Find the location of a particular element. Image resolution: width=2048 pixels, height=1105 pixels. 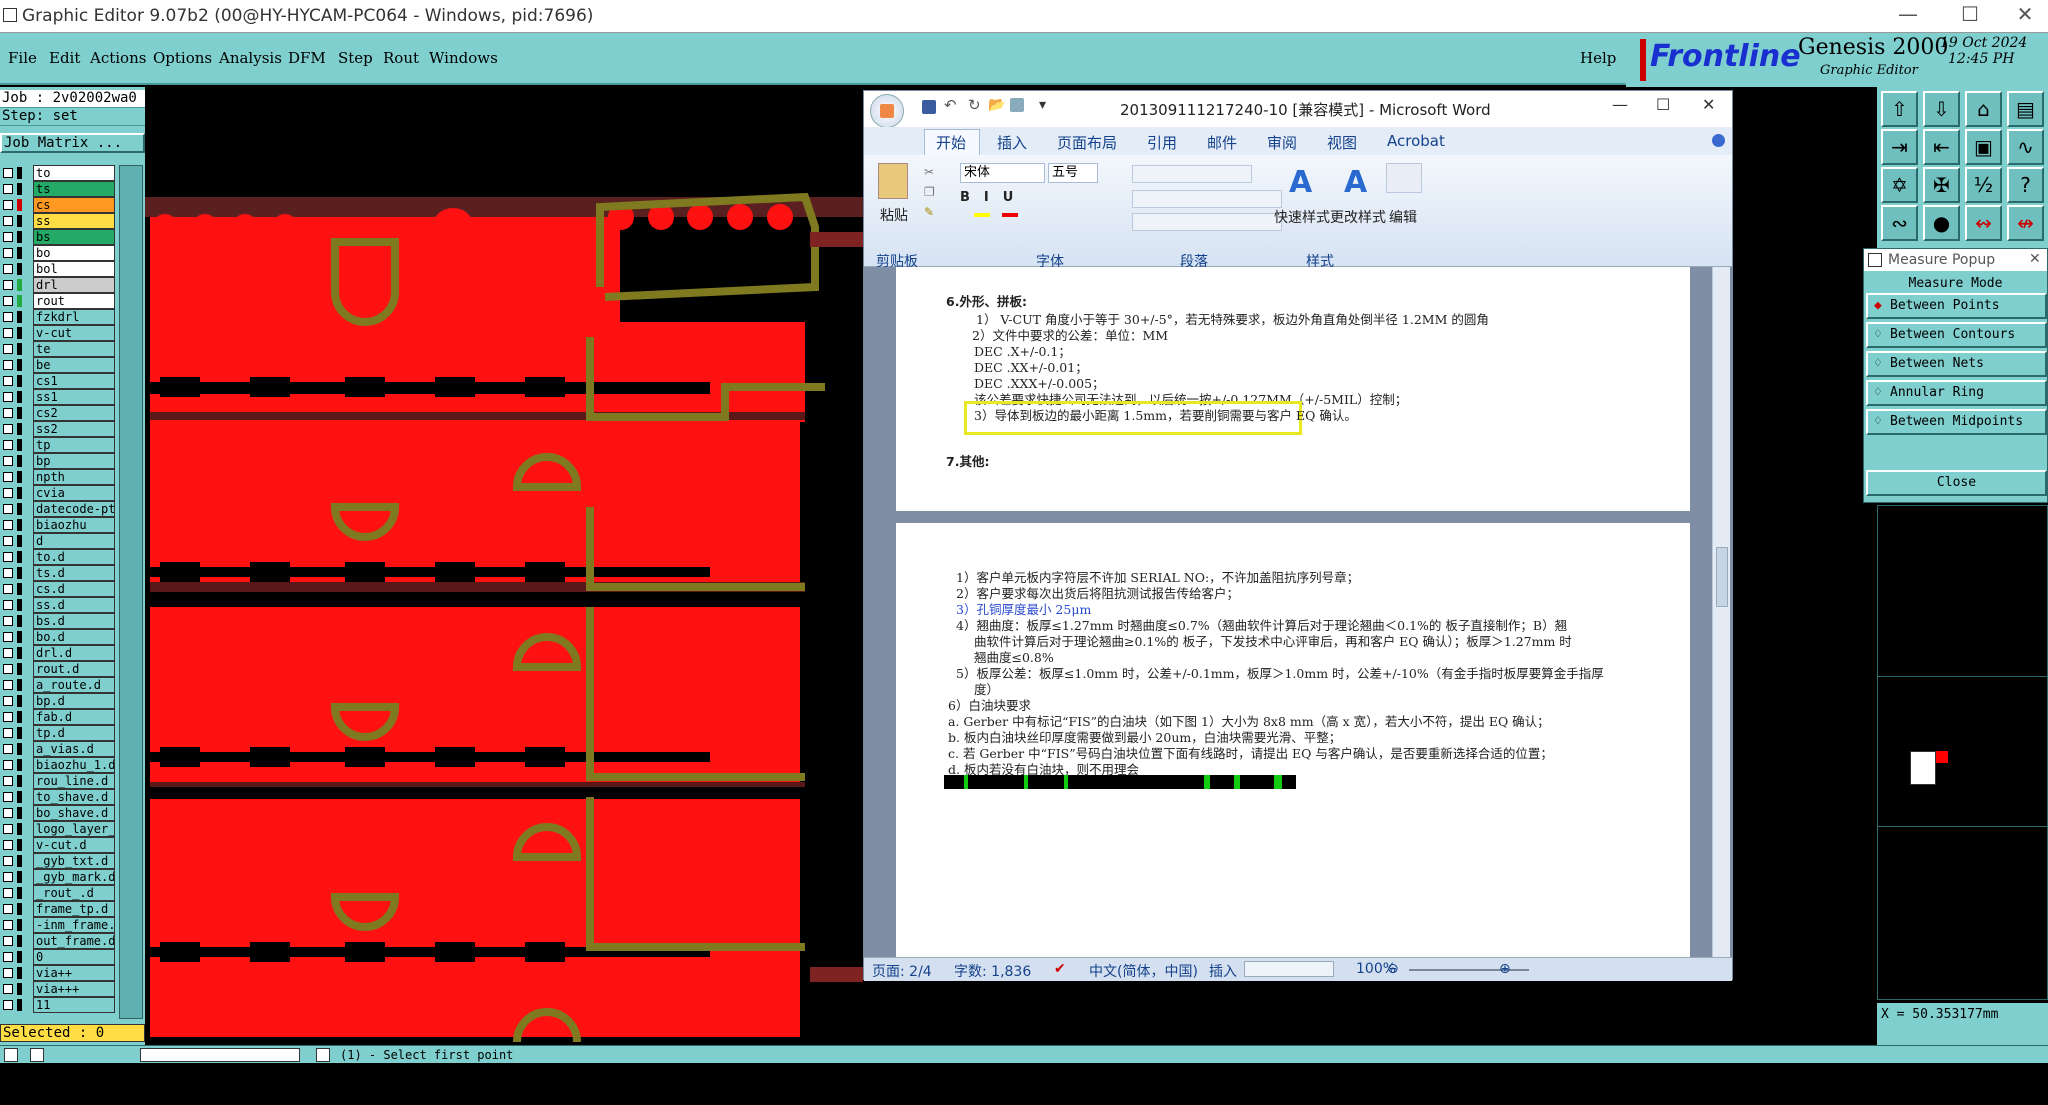

layer-row: via+++ is located at coordinates (58, 989).